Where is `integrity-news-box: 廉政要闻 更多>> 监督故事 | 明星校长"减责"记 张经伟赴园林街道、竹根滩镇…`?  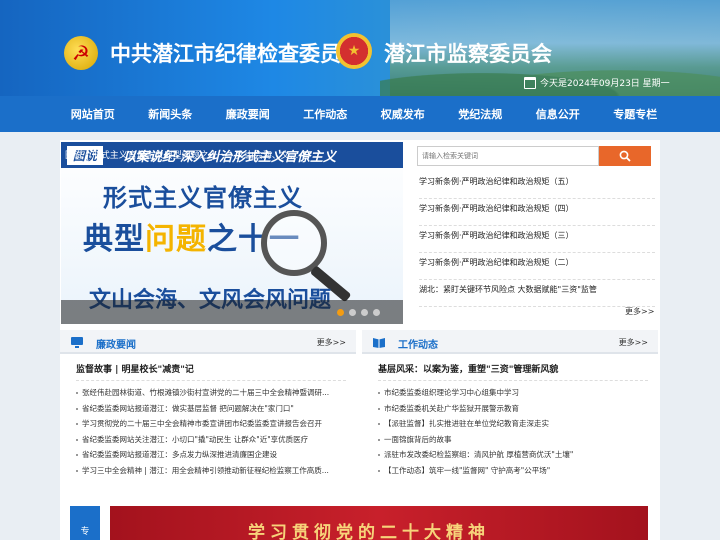 integrity-news-box: 廉政要闻 更多>> 监督故事 | 明星校长"减责"记 张经伟赴园林街道、竹根滩镇… is located at coordinates (208, 414).